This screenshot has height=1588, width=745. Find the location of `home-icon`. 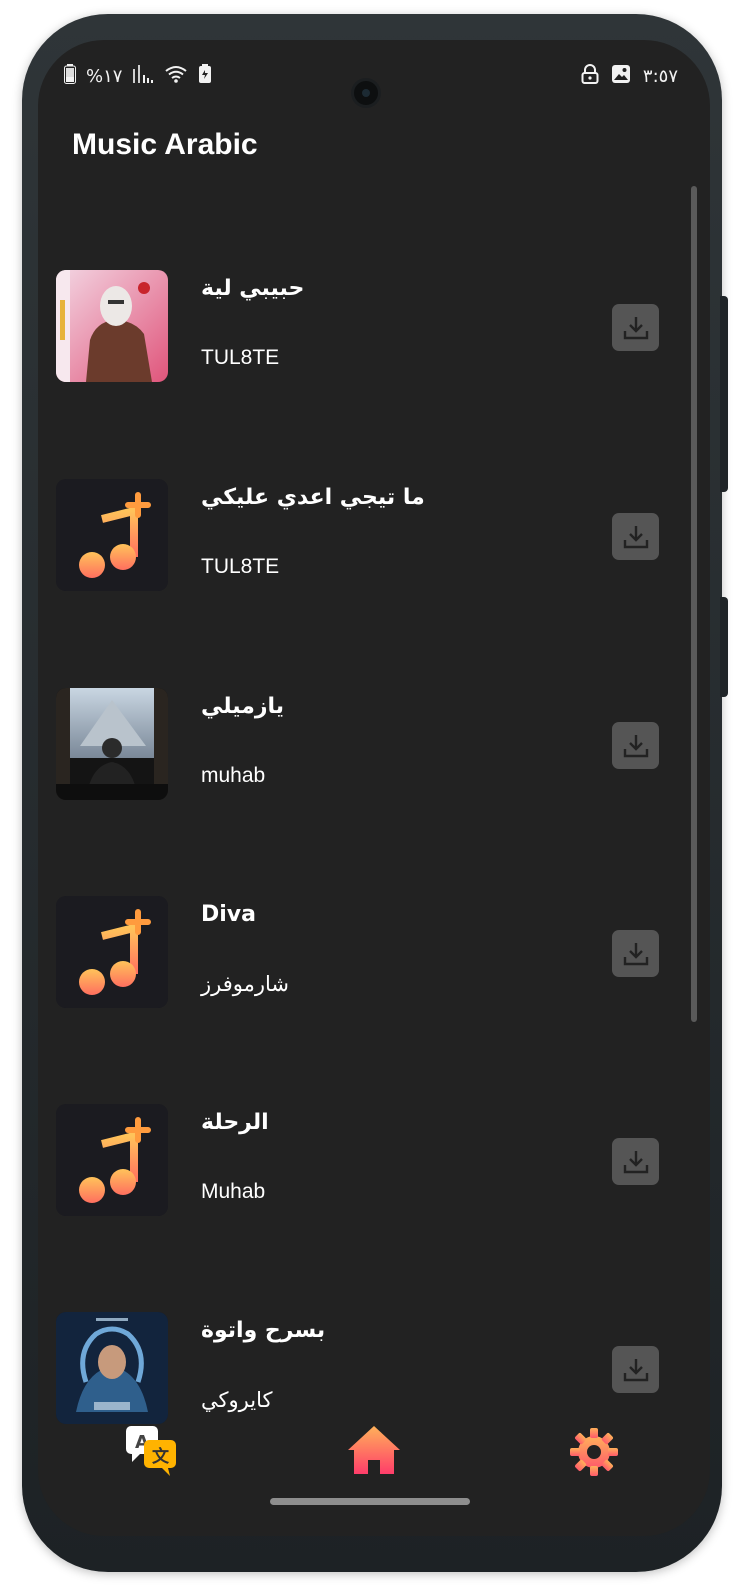

home-icon is located at coordinates (374, 1450).